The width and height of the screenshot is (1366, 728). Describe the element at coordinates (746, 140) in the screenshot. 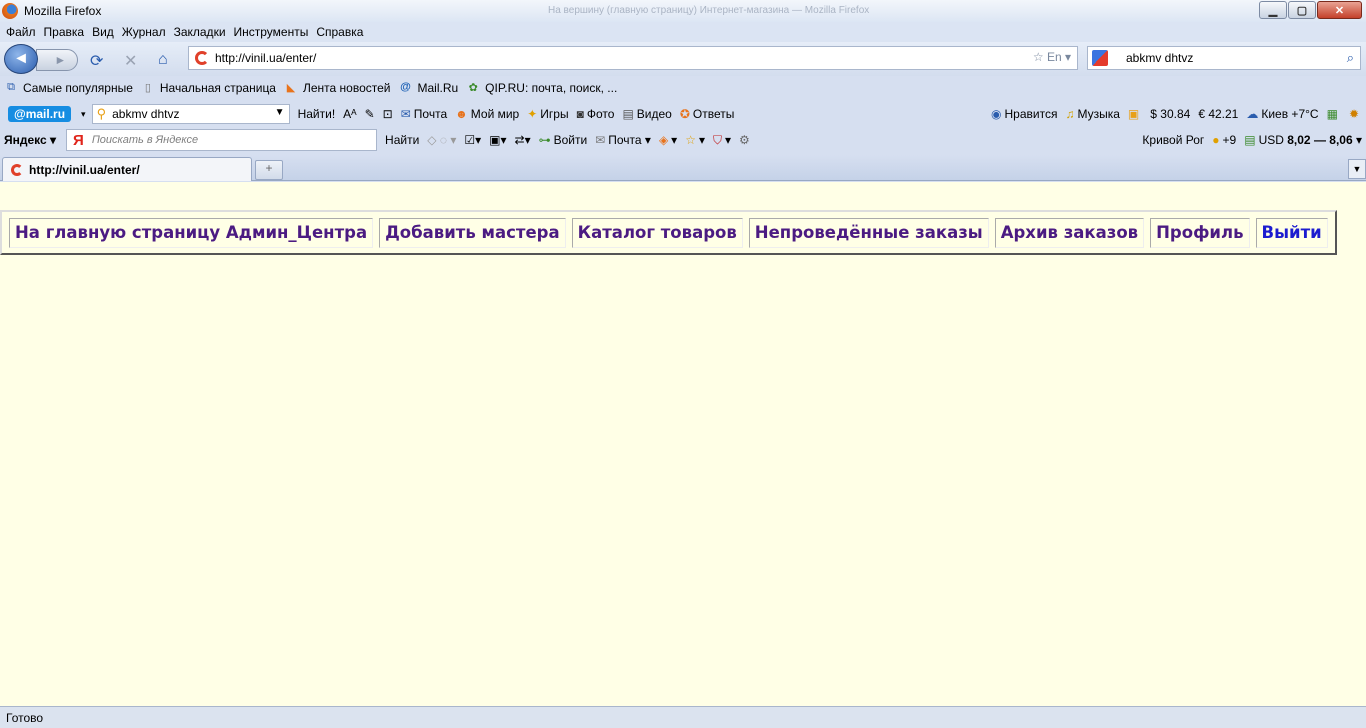

I see `yandex-settings-icon: ⚙` at that location.